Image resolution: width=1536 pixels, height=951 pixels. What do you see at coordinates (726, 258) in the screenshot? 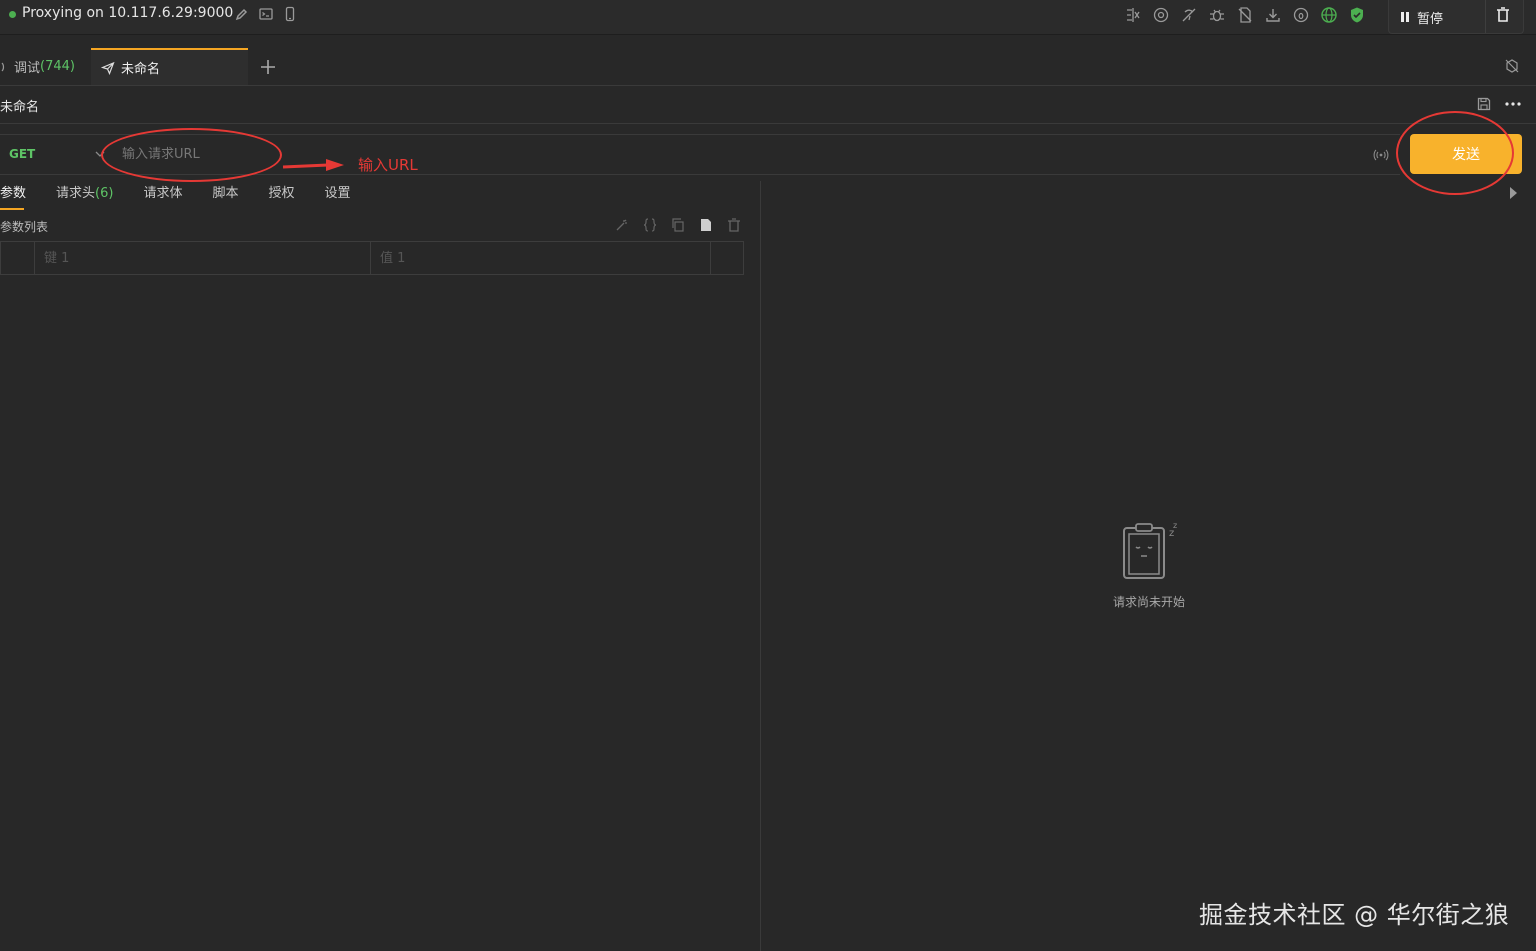
I see `param-actions-cell` at bounding box center [726, 258].